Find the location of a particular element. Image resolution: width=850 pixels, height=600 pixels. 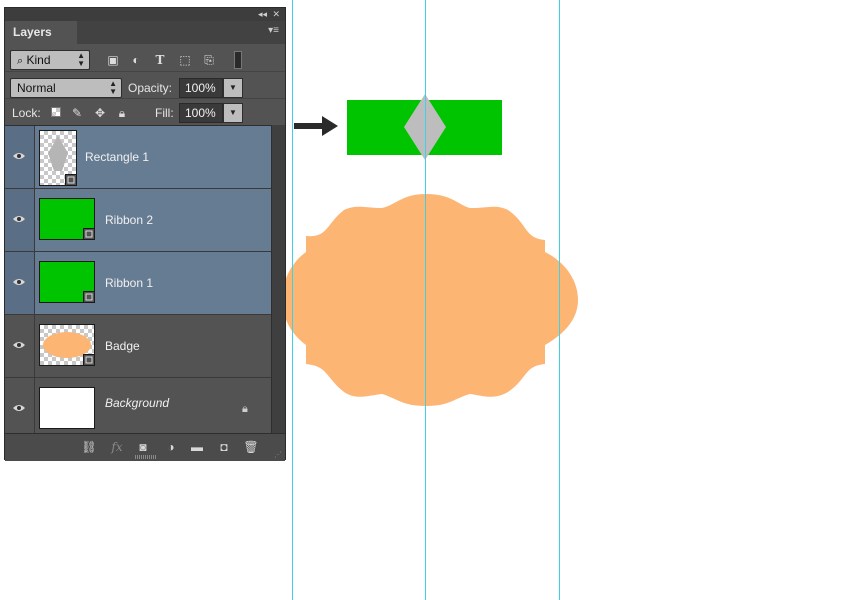

fill-label: Fill: is located at coordinates (164, 113).